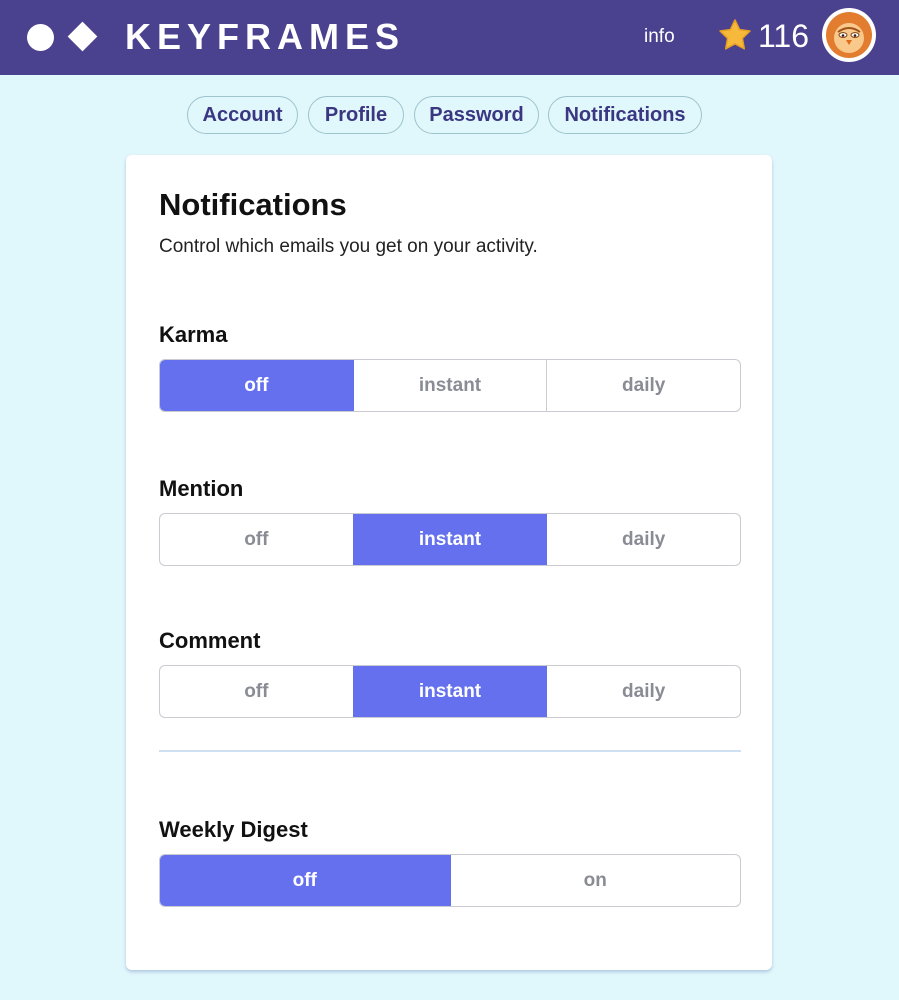  What do you see at coordinates (201, 488) in the screenshot?
I see `mention-label: Mention` at bounding box center [201, 488].